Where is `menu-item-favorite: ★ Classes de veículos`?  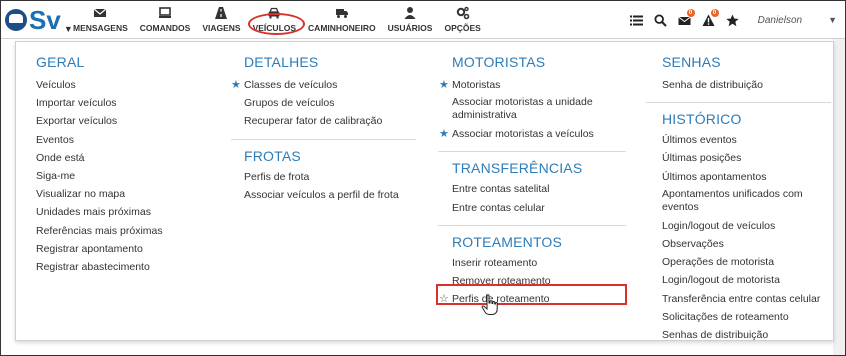 menu-item-favorite: ★ Classes de veículos is located at coordinates (323, 85).